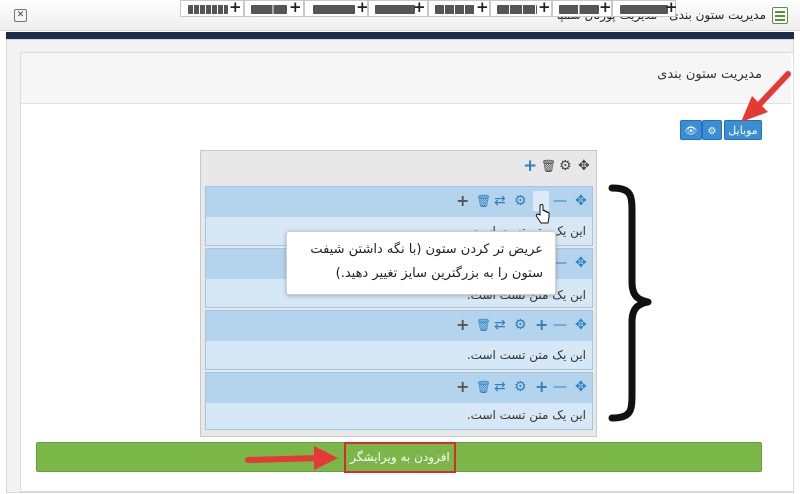 Image resolution: width=800 pixels, height=494 pixels. Describe the element at coordinates (542, 214) in the screenshot. I see `hand-cursor-icon` at that location.